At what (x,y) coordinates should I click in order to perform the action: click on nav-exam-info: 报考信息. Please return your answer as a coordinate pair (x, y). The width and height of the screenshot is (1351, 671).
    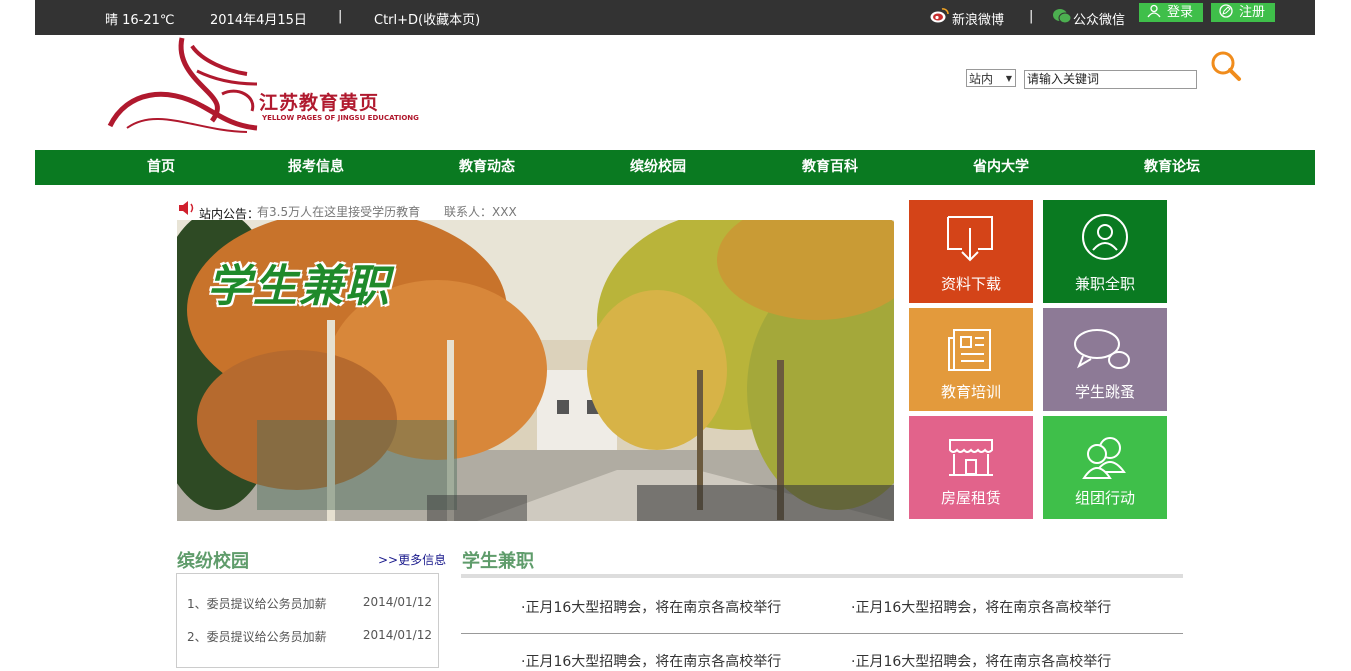
    Looking at the image, I should click on (316, 167).